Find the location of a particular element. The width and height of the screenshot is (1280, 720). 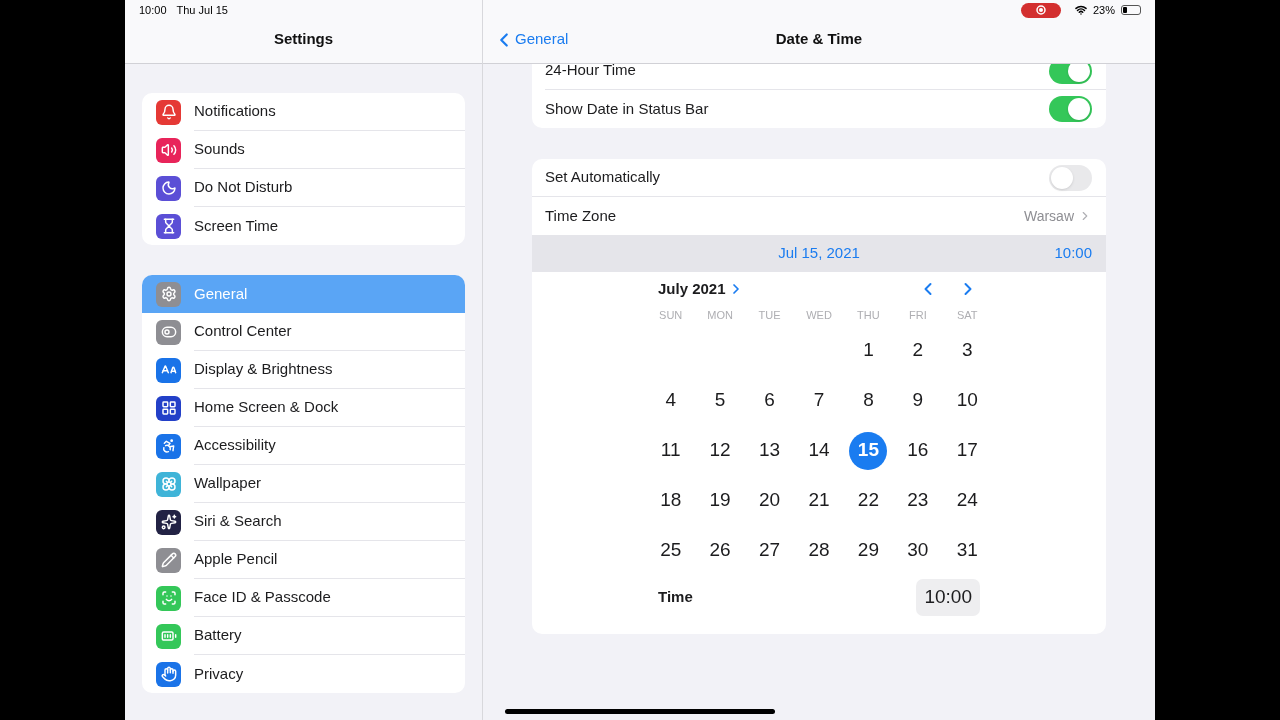

sidebar-item: Wallpaper is located at coordinates (303, 484).